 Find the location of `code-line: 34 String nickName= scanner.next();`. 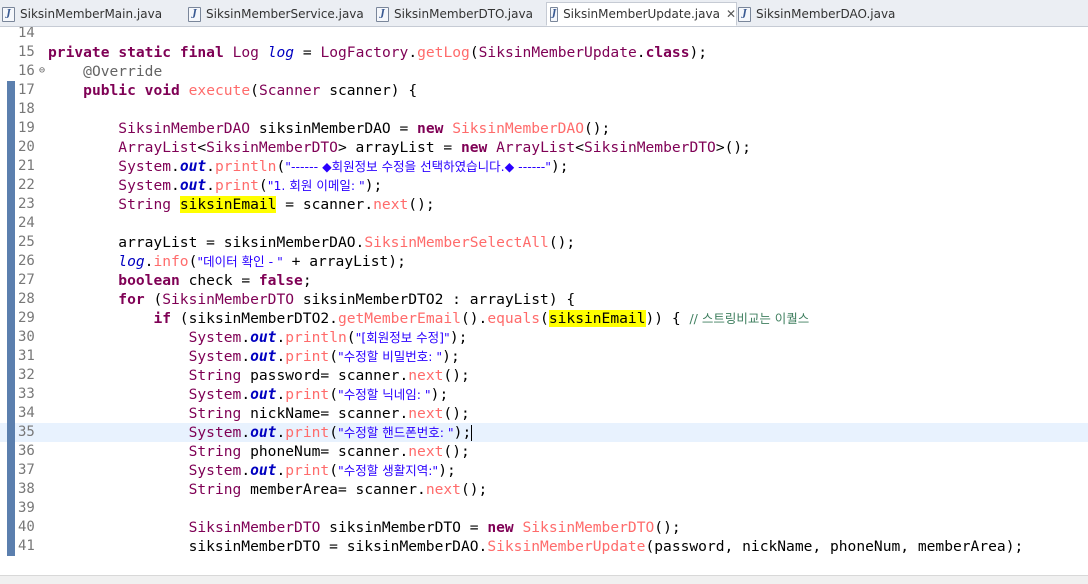

code-line: 34 String nickName= scanner.next(); is located at coordinates (544, 413).